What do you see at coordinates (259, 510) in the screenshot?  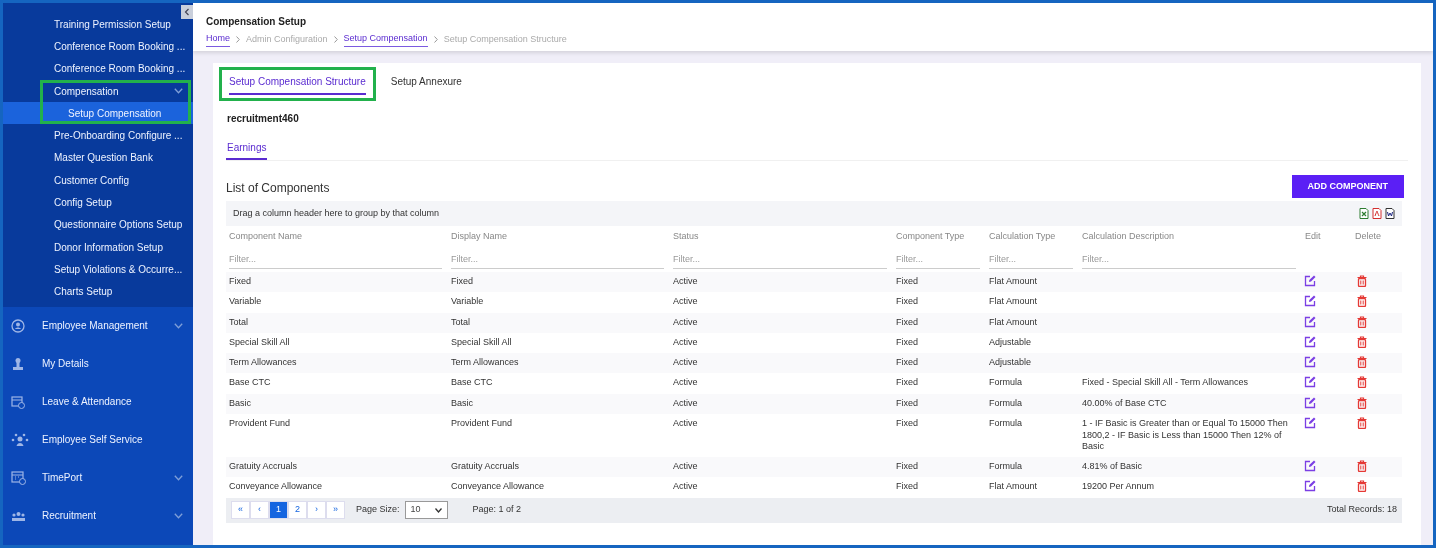 I see `page-button: ‹` at bounding box center [259, 510].